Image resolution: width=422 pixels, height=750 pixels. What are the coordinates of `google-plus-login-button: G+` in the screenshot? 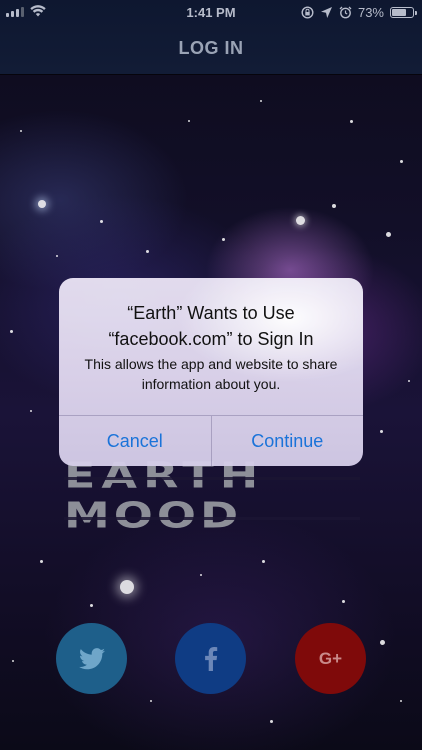 It's located at (330, 658).